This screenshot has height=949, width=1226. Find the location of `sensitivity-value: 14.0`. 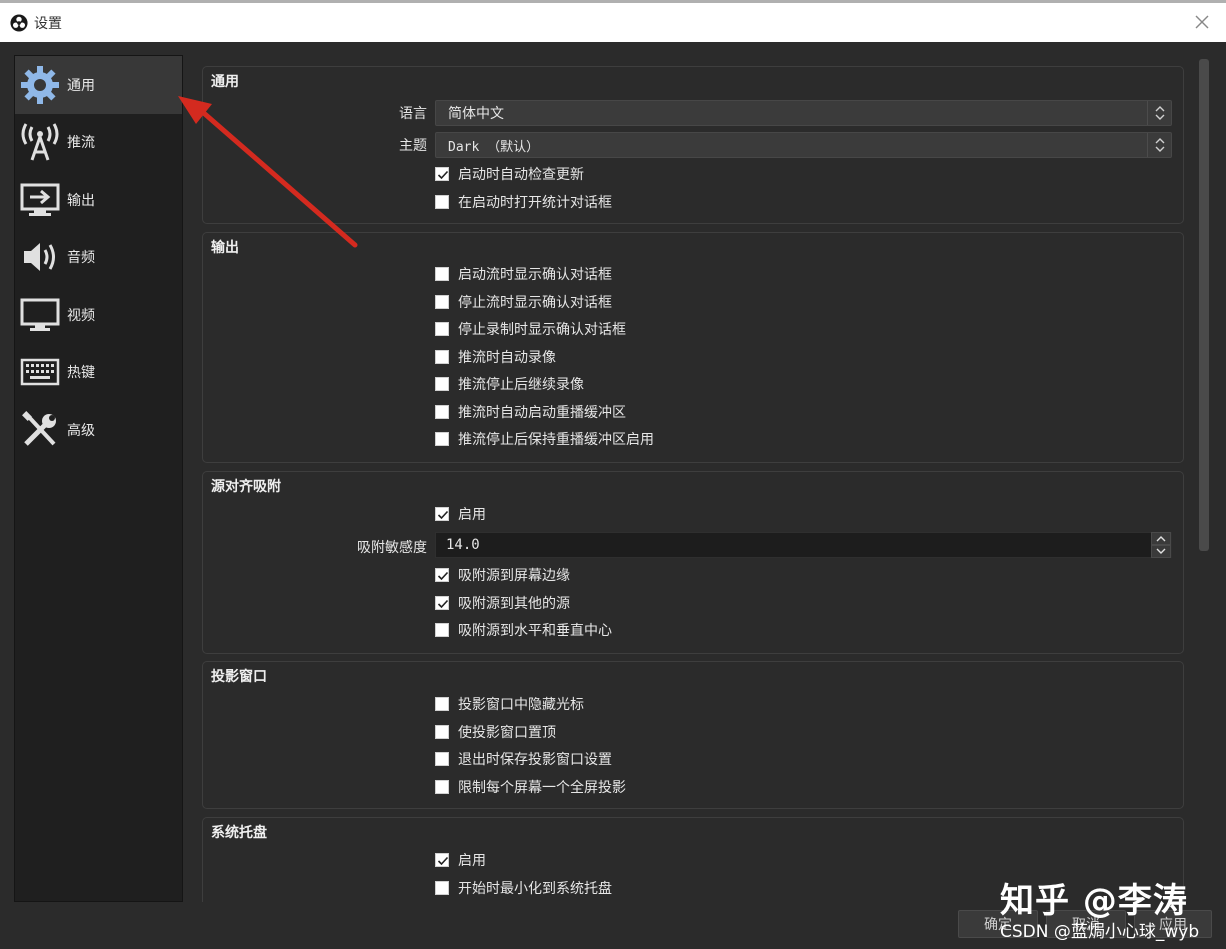

sensitivity-value: 14.0 is located at coordinates (463, 545).